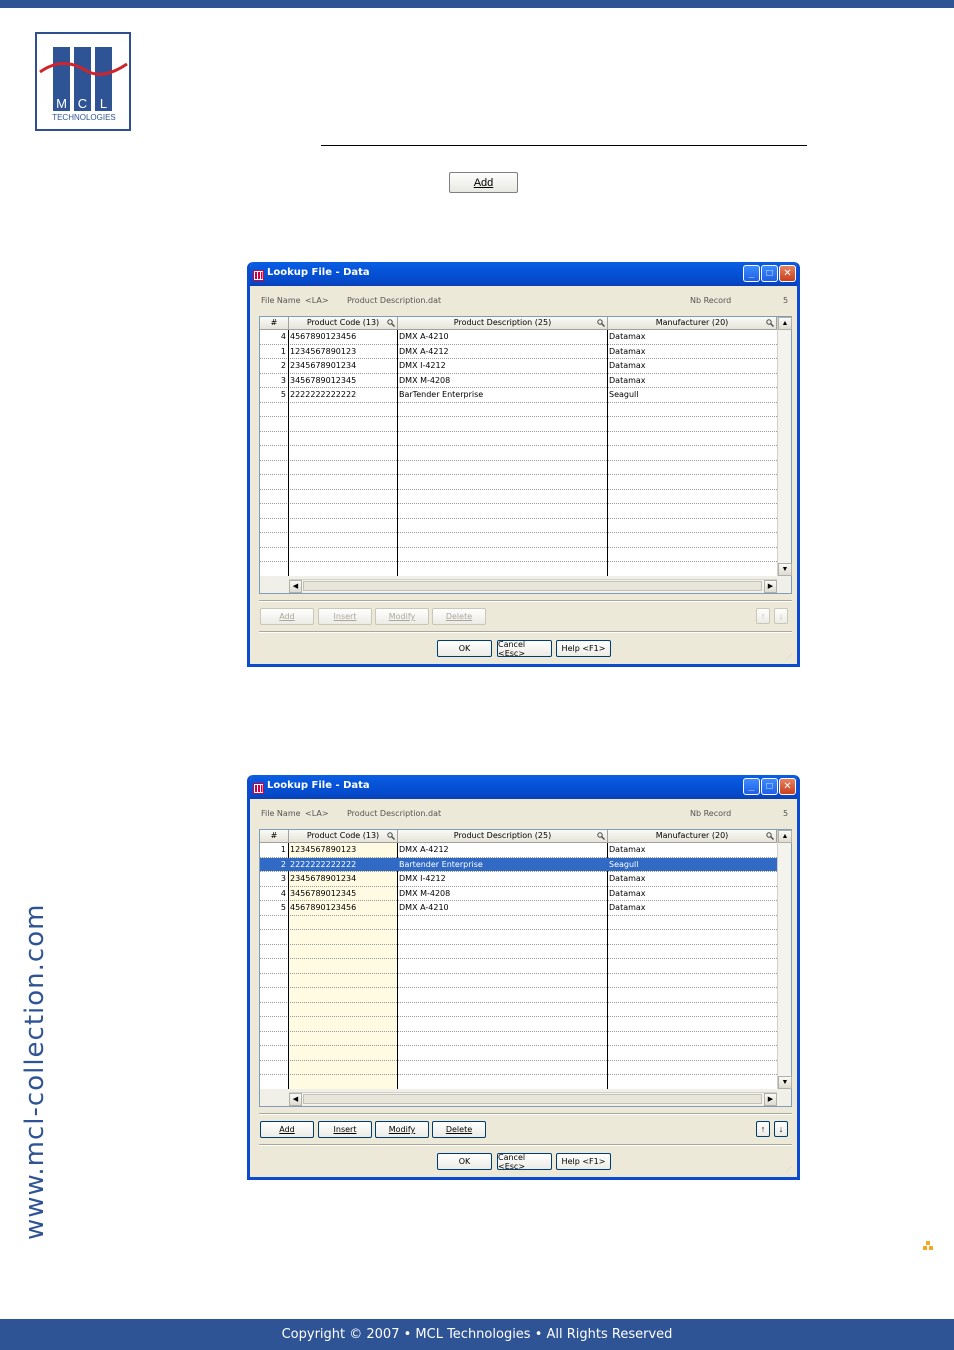 This screenshot has width=954, height=1350. Describe the element at coordinates (502, 864) in the screenshot. I see `table-cell: Bartender Enterprise` at that location.